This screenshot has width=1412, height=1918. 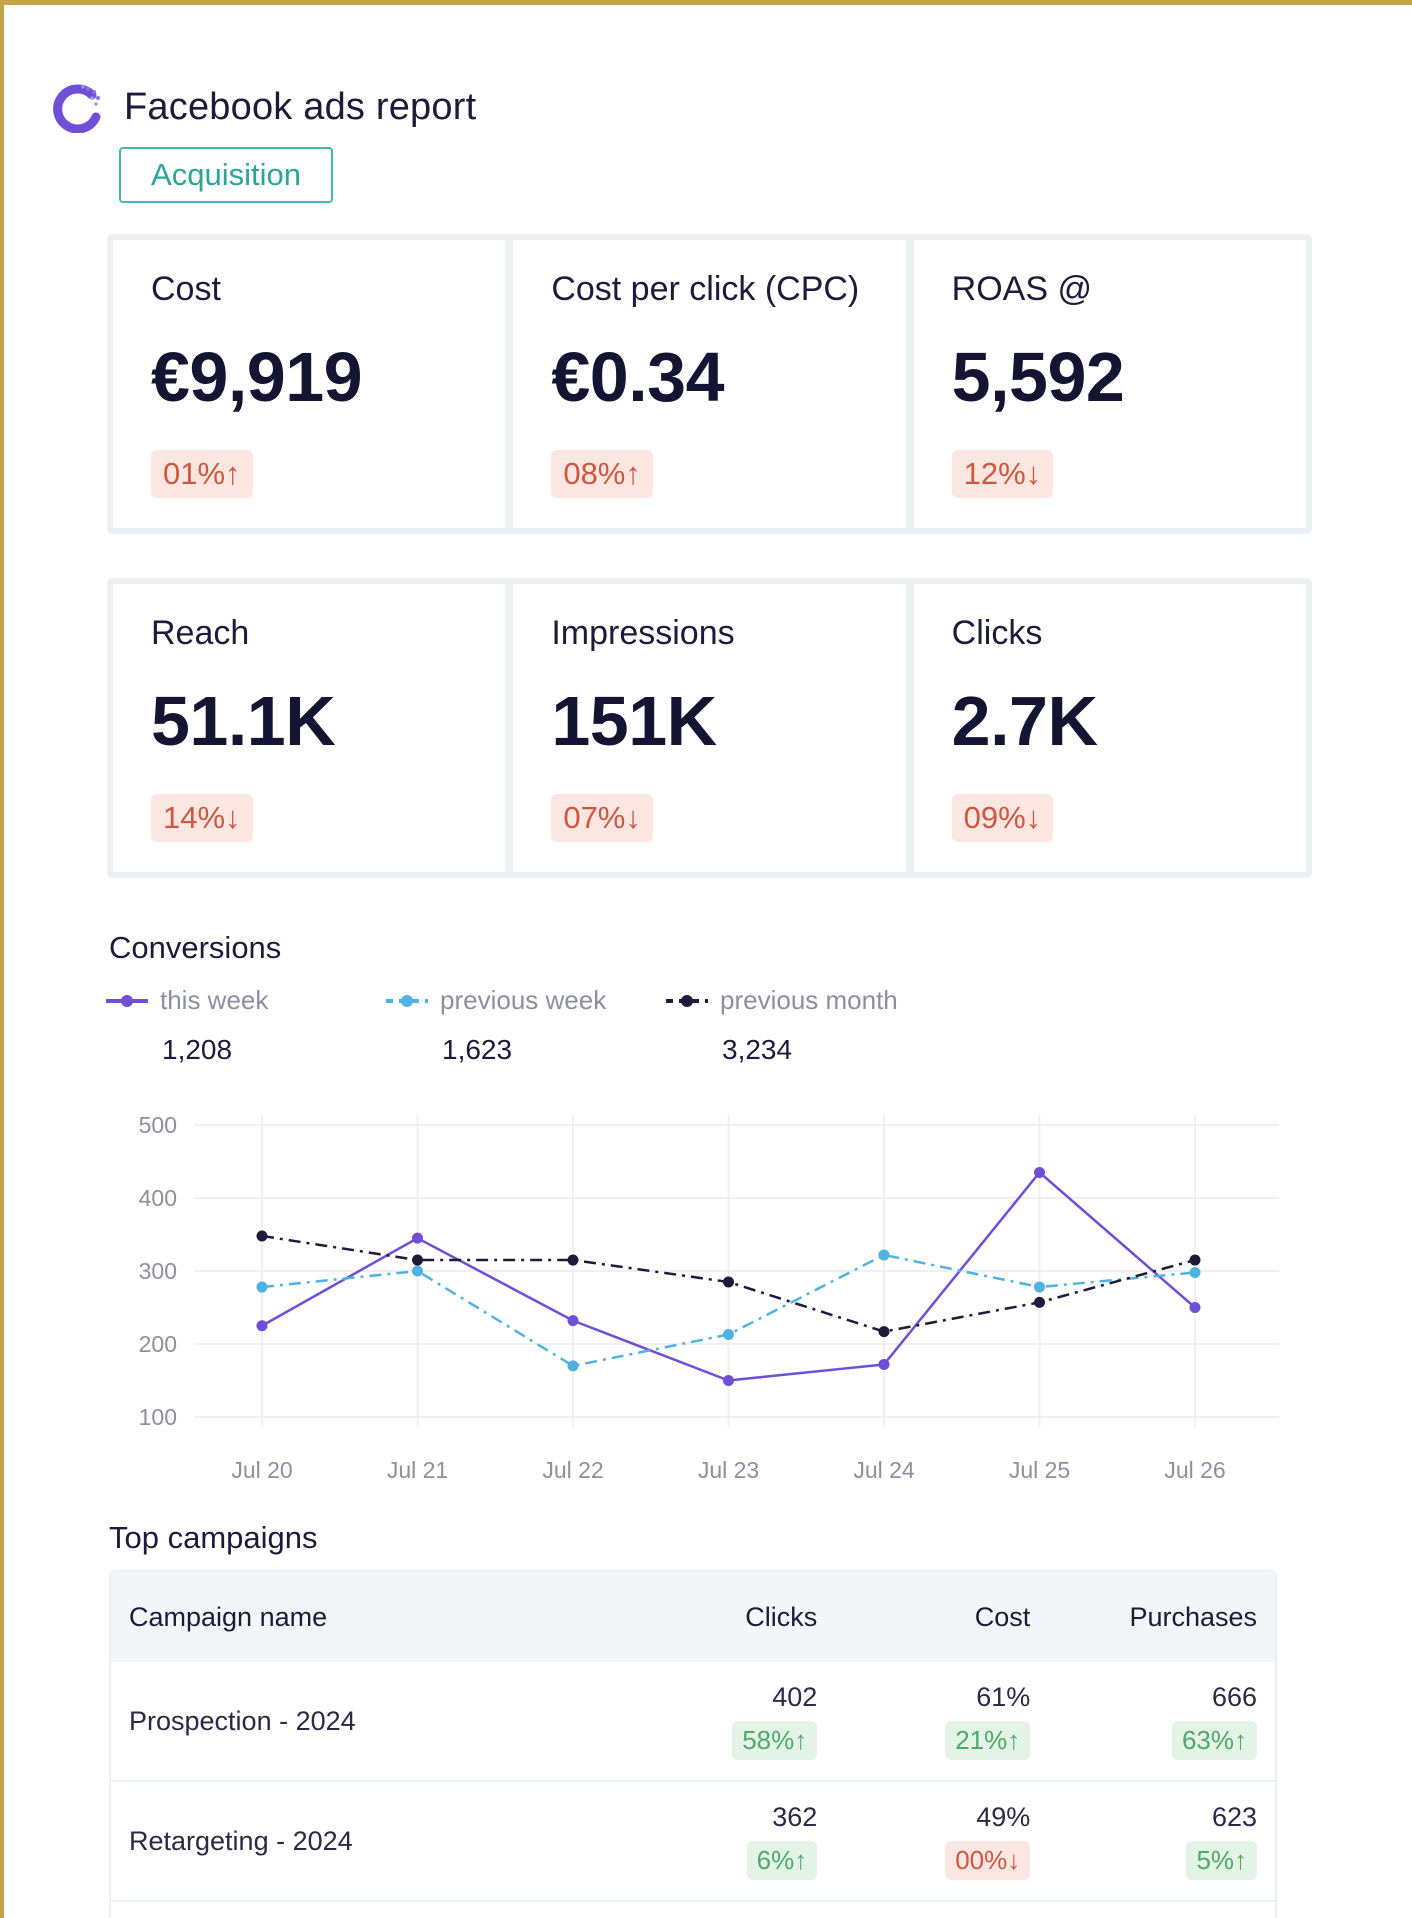 I want to click on kpi-card-roas: ROAS @ 5,592 12%↓, so click(x=1109, y=384).